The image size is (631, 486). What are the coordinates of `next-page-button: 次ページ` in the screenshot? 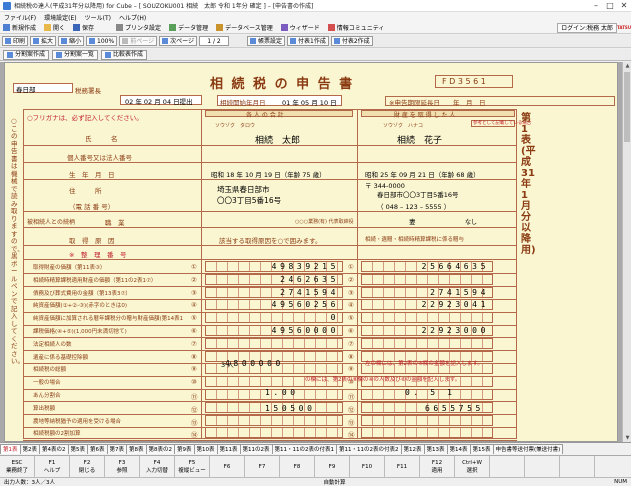 It's located at (178, 41).